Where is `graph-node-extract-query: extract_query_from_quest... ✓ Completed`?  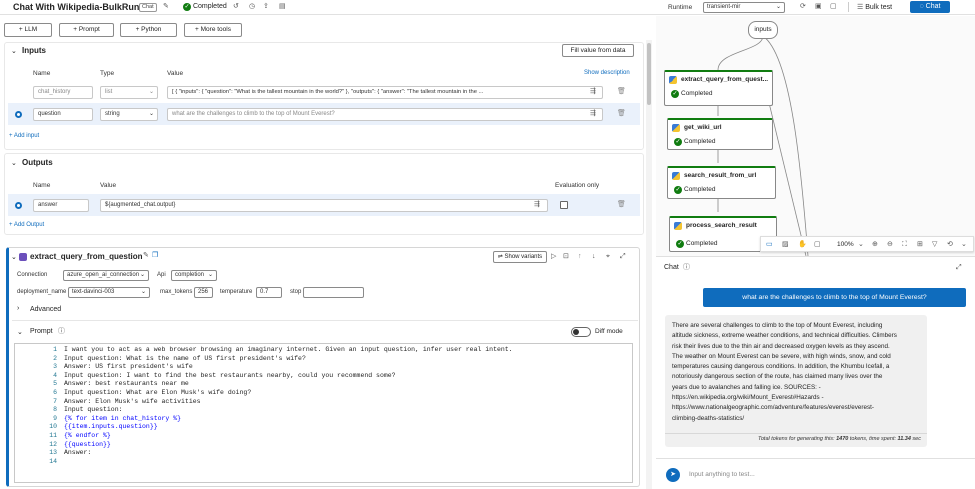 graph-node-extract-query: extract_query_from_quest... ✓ Completed is located at coordinates (718, 88).